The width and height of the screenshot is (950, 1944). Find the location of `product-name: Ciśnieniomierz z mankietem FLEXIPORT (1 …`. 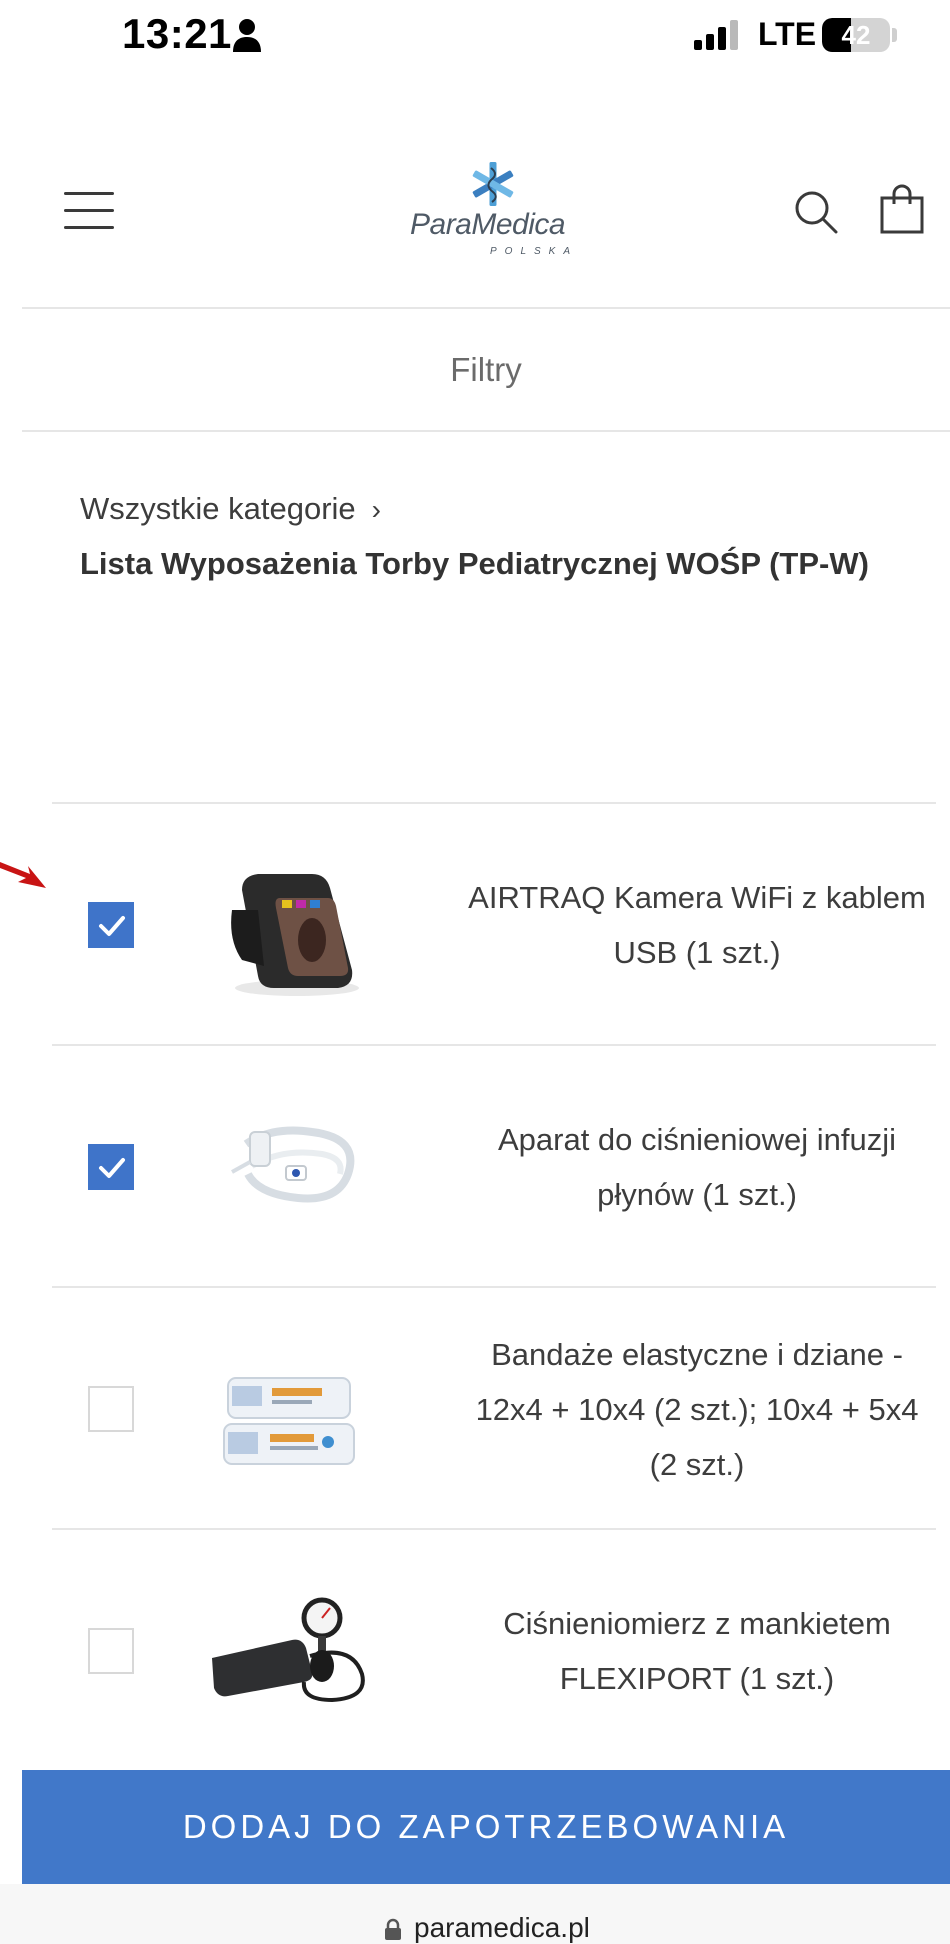

product-name: Ciśnieniomierz z mankietem FLEXIPORT (1 … is located at coordinates (697, 1651).